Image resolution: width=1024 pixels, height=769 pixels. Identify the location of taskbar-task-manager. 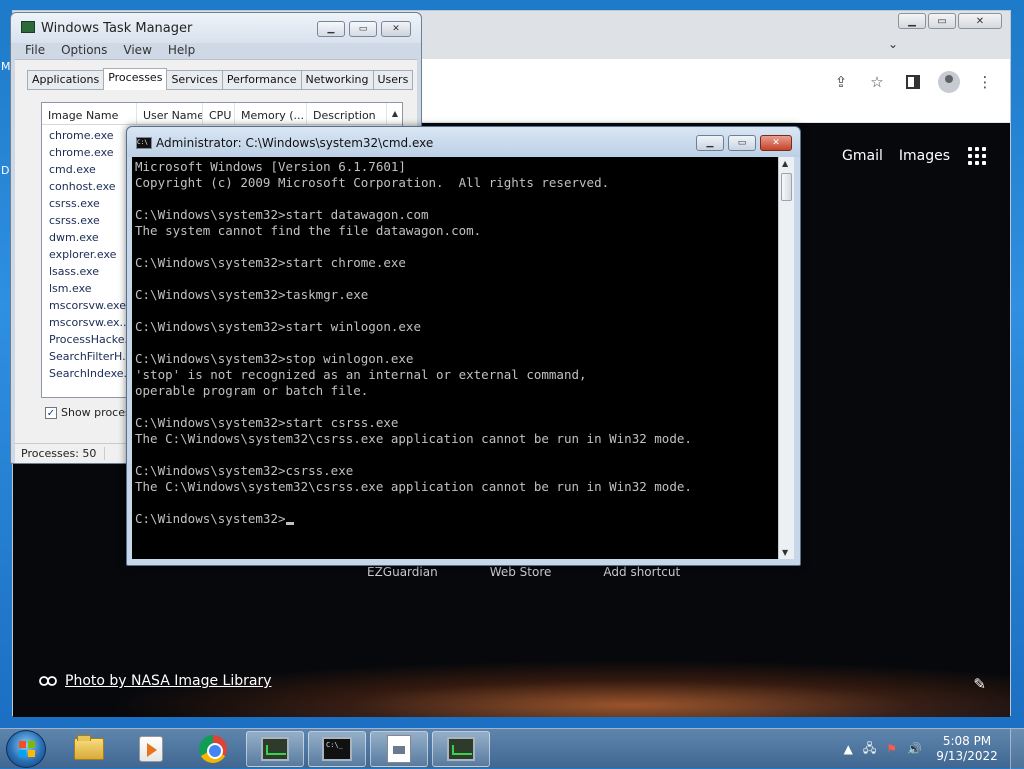
(275, 749).